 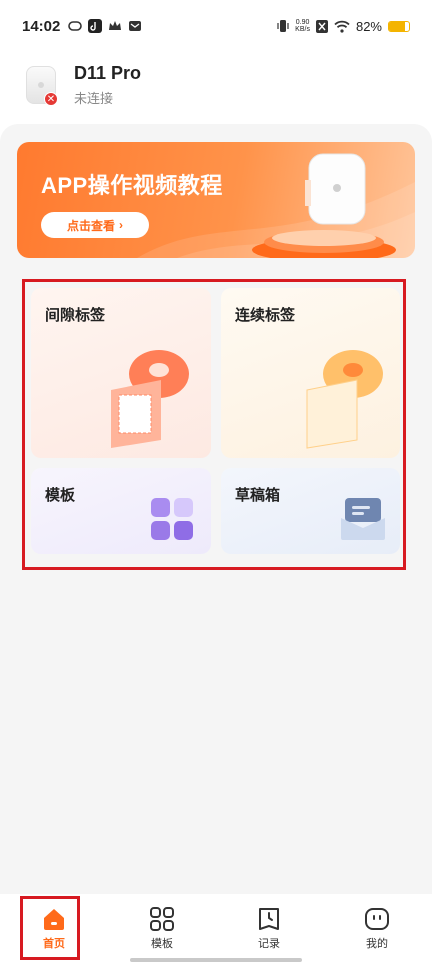 What do you see at coordinates (108, 73) in the screenshot?
I see `device-name: D11 Pro` at bounding box center [108, 73].